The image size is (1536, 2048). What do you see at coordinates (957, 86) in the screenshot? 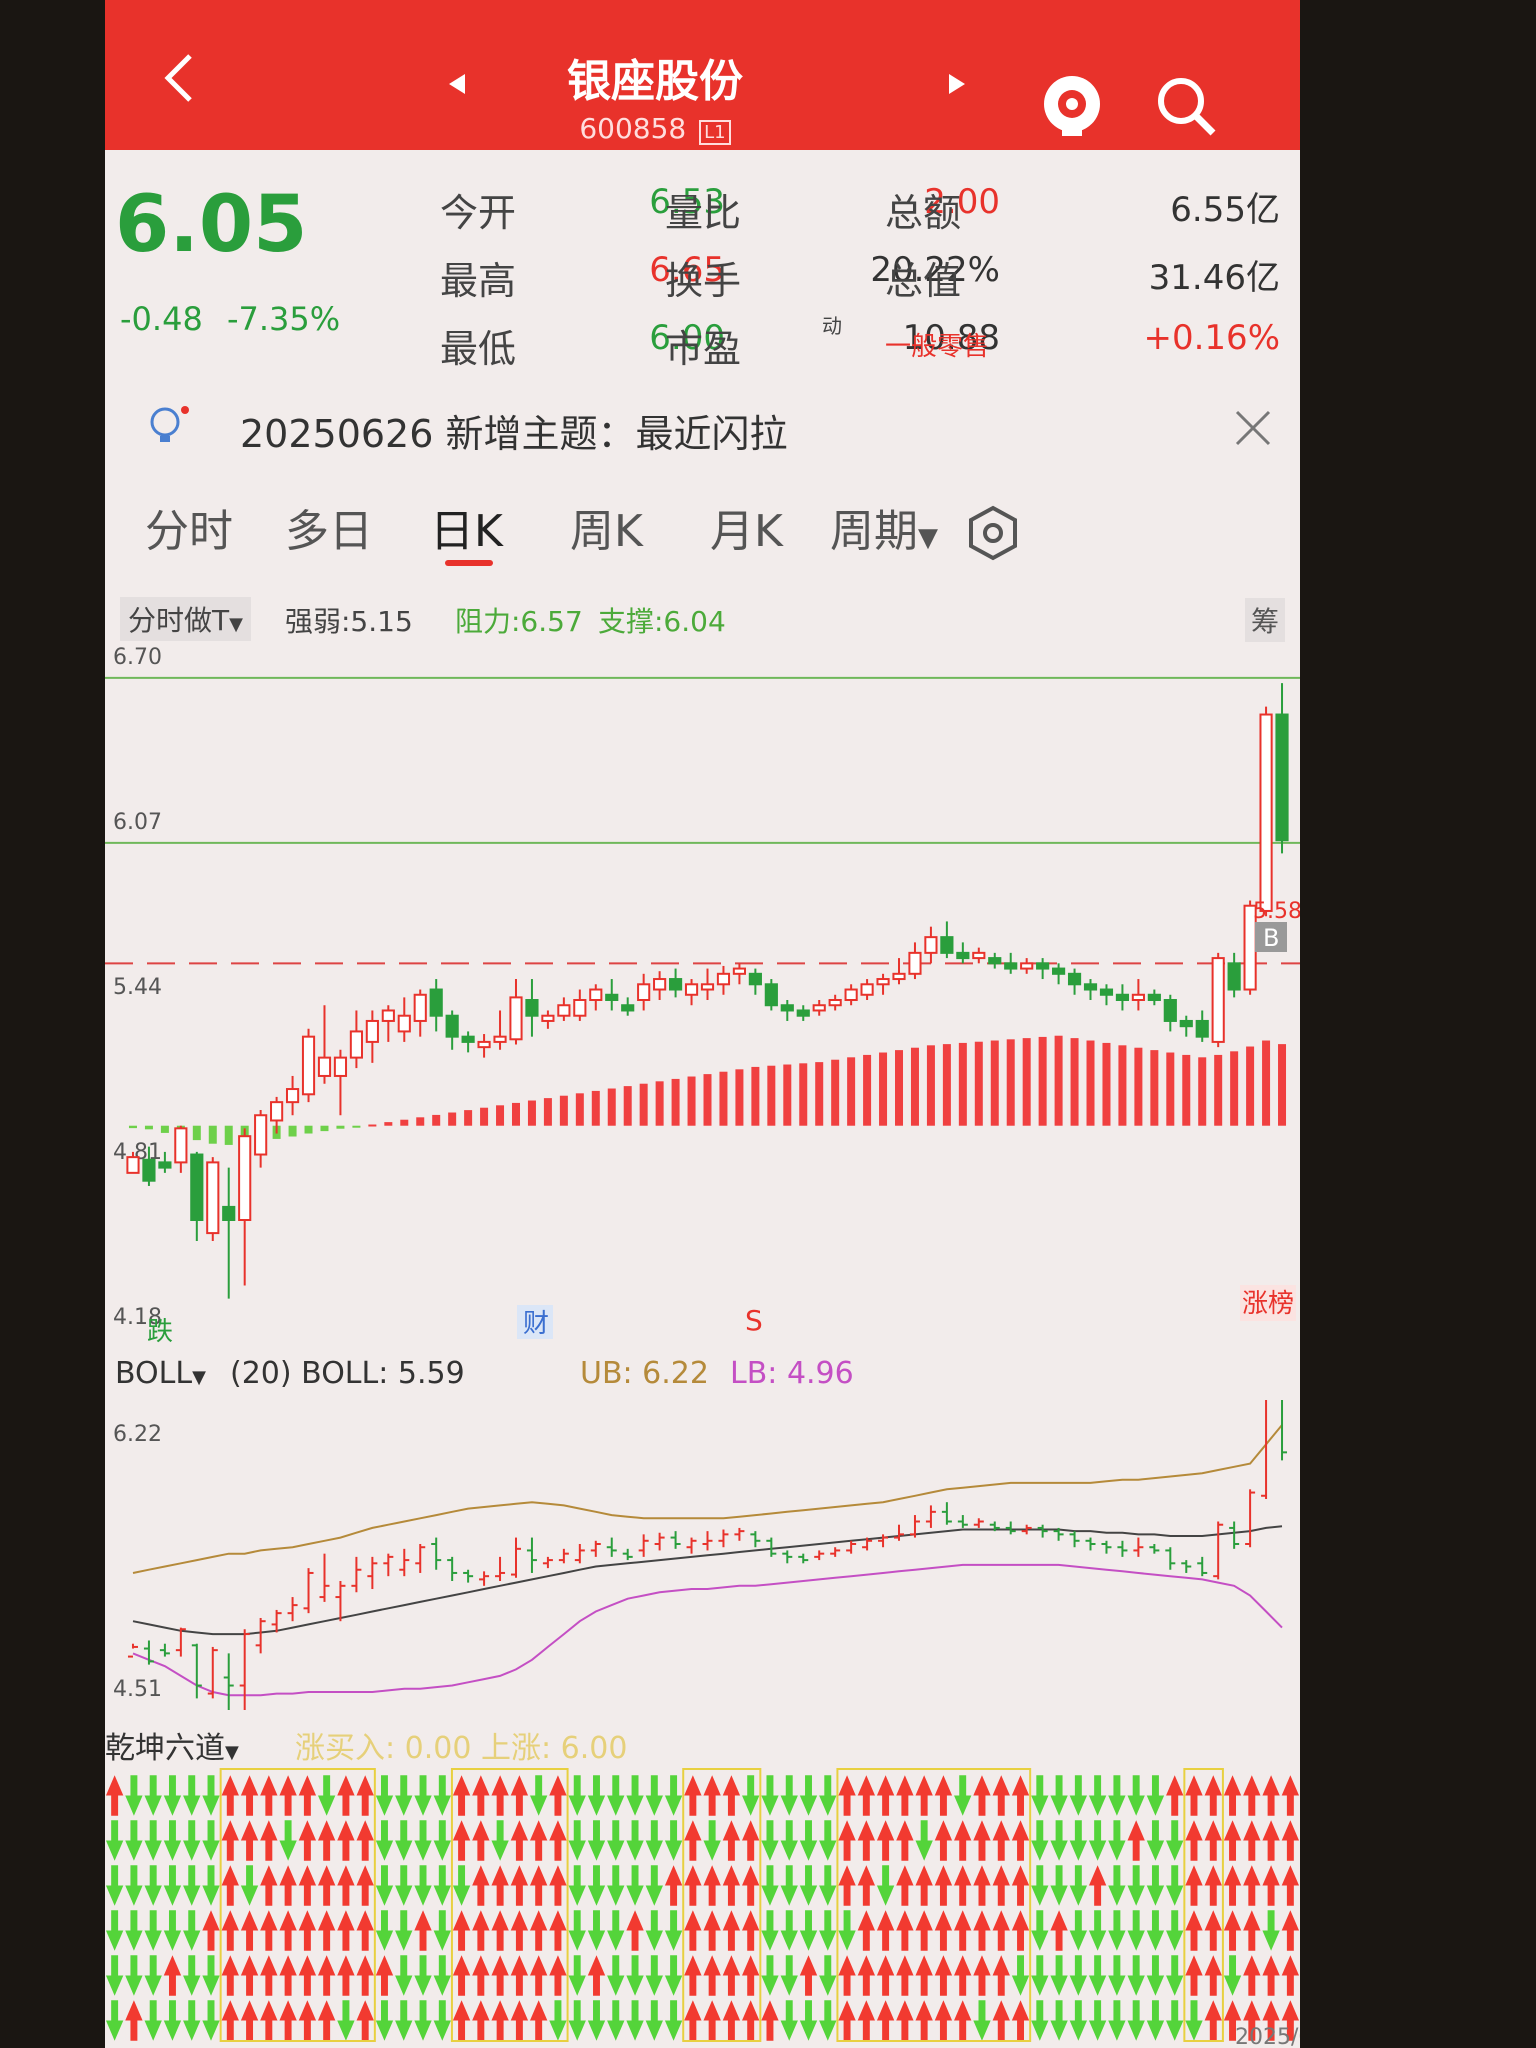
I see `next-stock-icon` at bounding box center [957, 86].